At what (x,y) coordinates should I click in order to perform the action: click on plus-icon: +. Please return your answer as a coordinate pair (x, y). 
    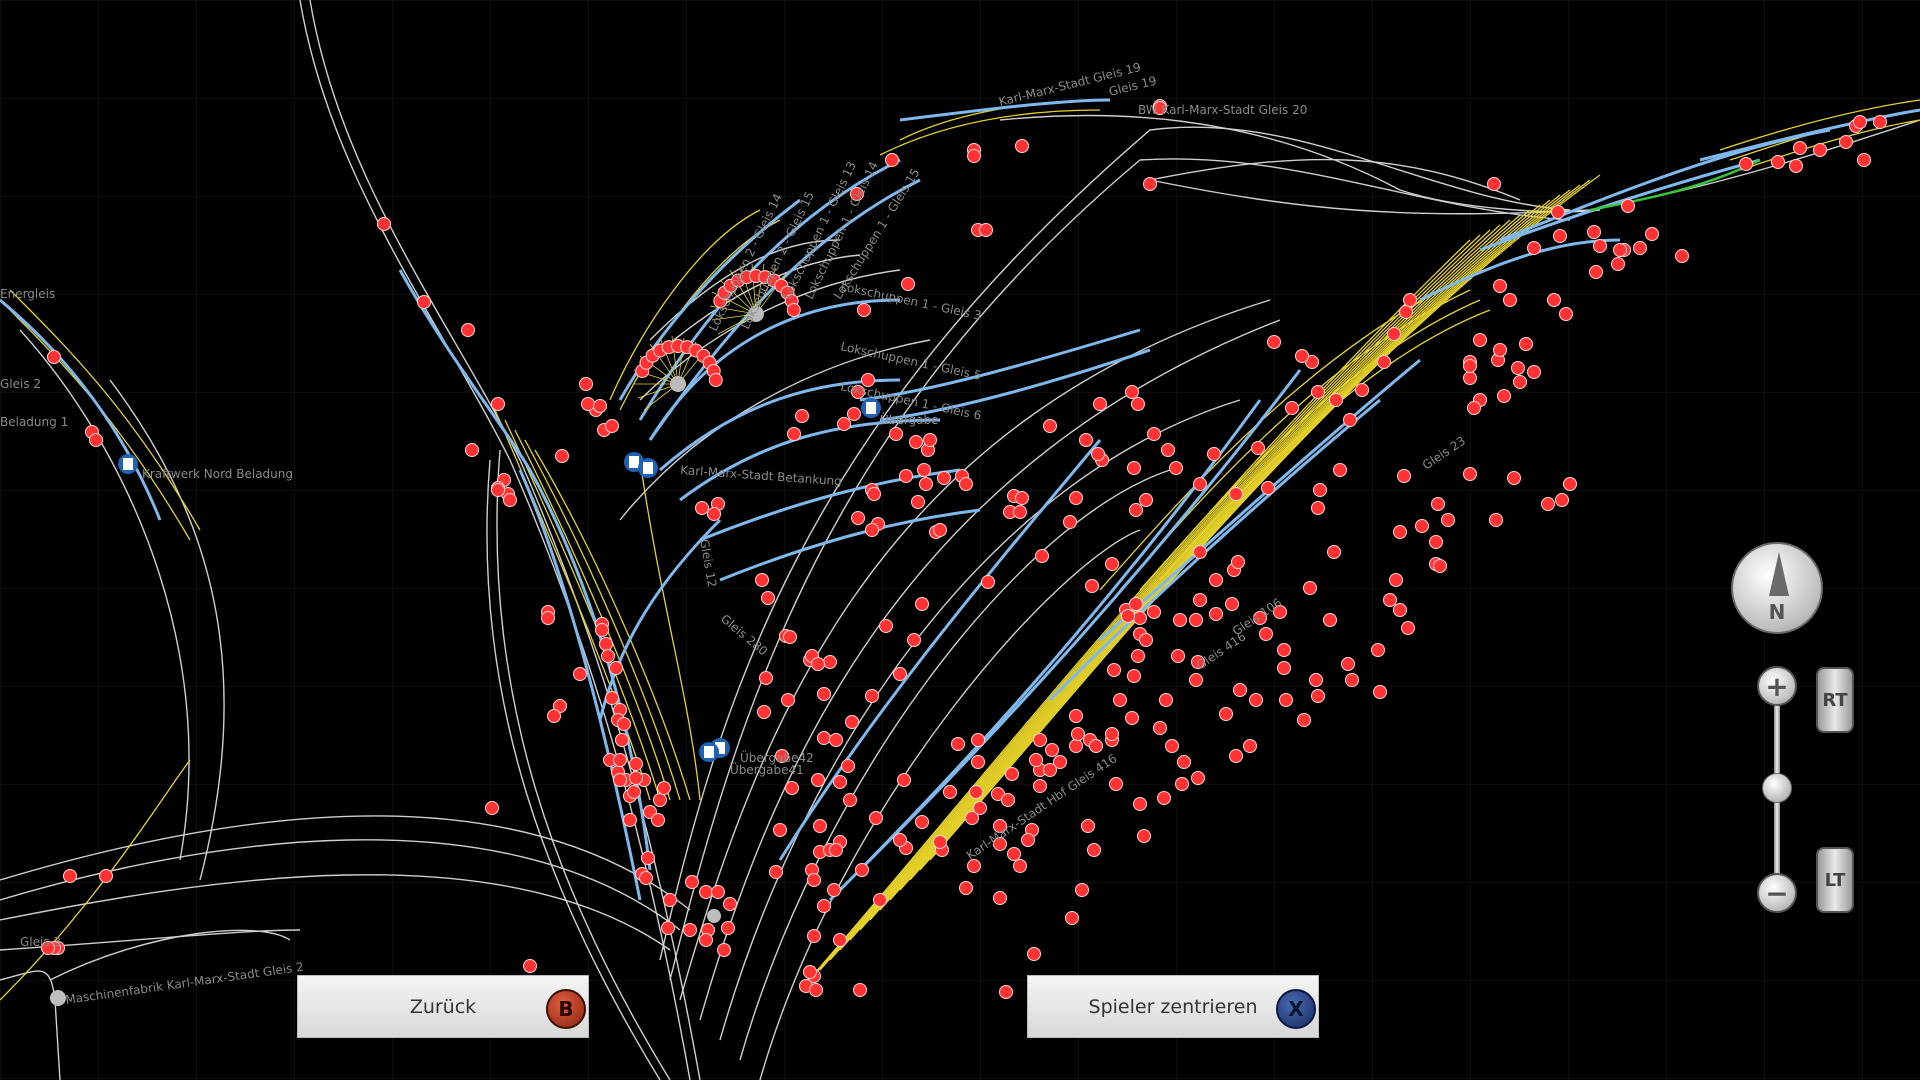
    Looking at the image, I should click on (1777, 686).